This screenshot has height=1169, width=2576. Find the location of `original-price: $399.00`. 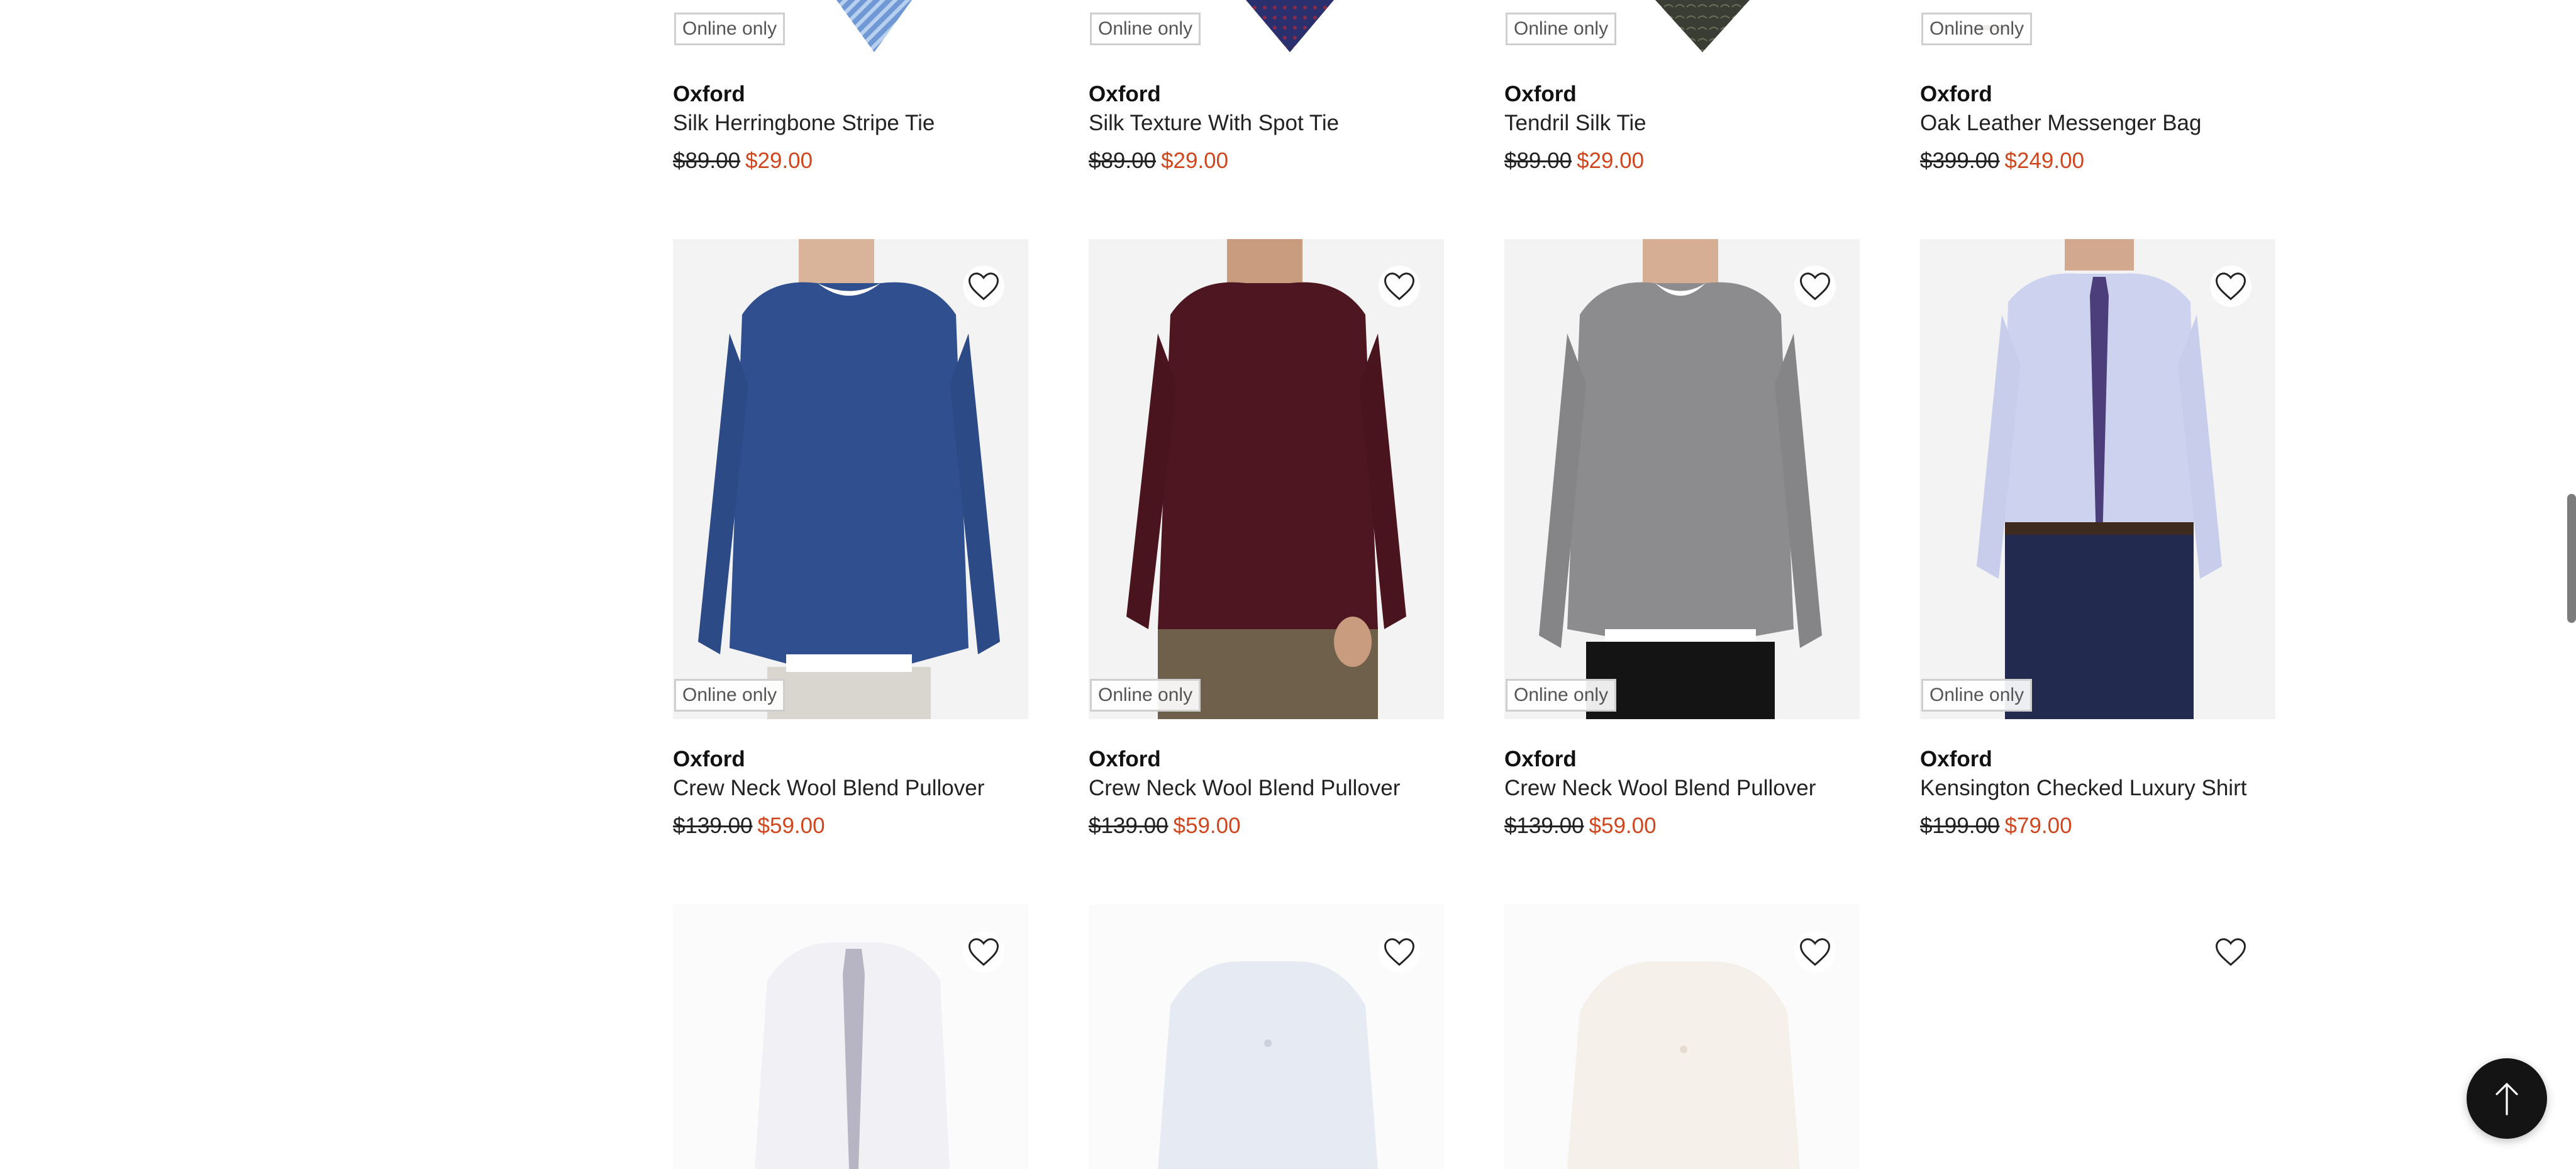

original-price: $399.00 is located at coordinates (1960, 161).